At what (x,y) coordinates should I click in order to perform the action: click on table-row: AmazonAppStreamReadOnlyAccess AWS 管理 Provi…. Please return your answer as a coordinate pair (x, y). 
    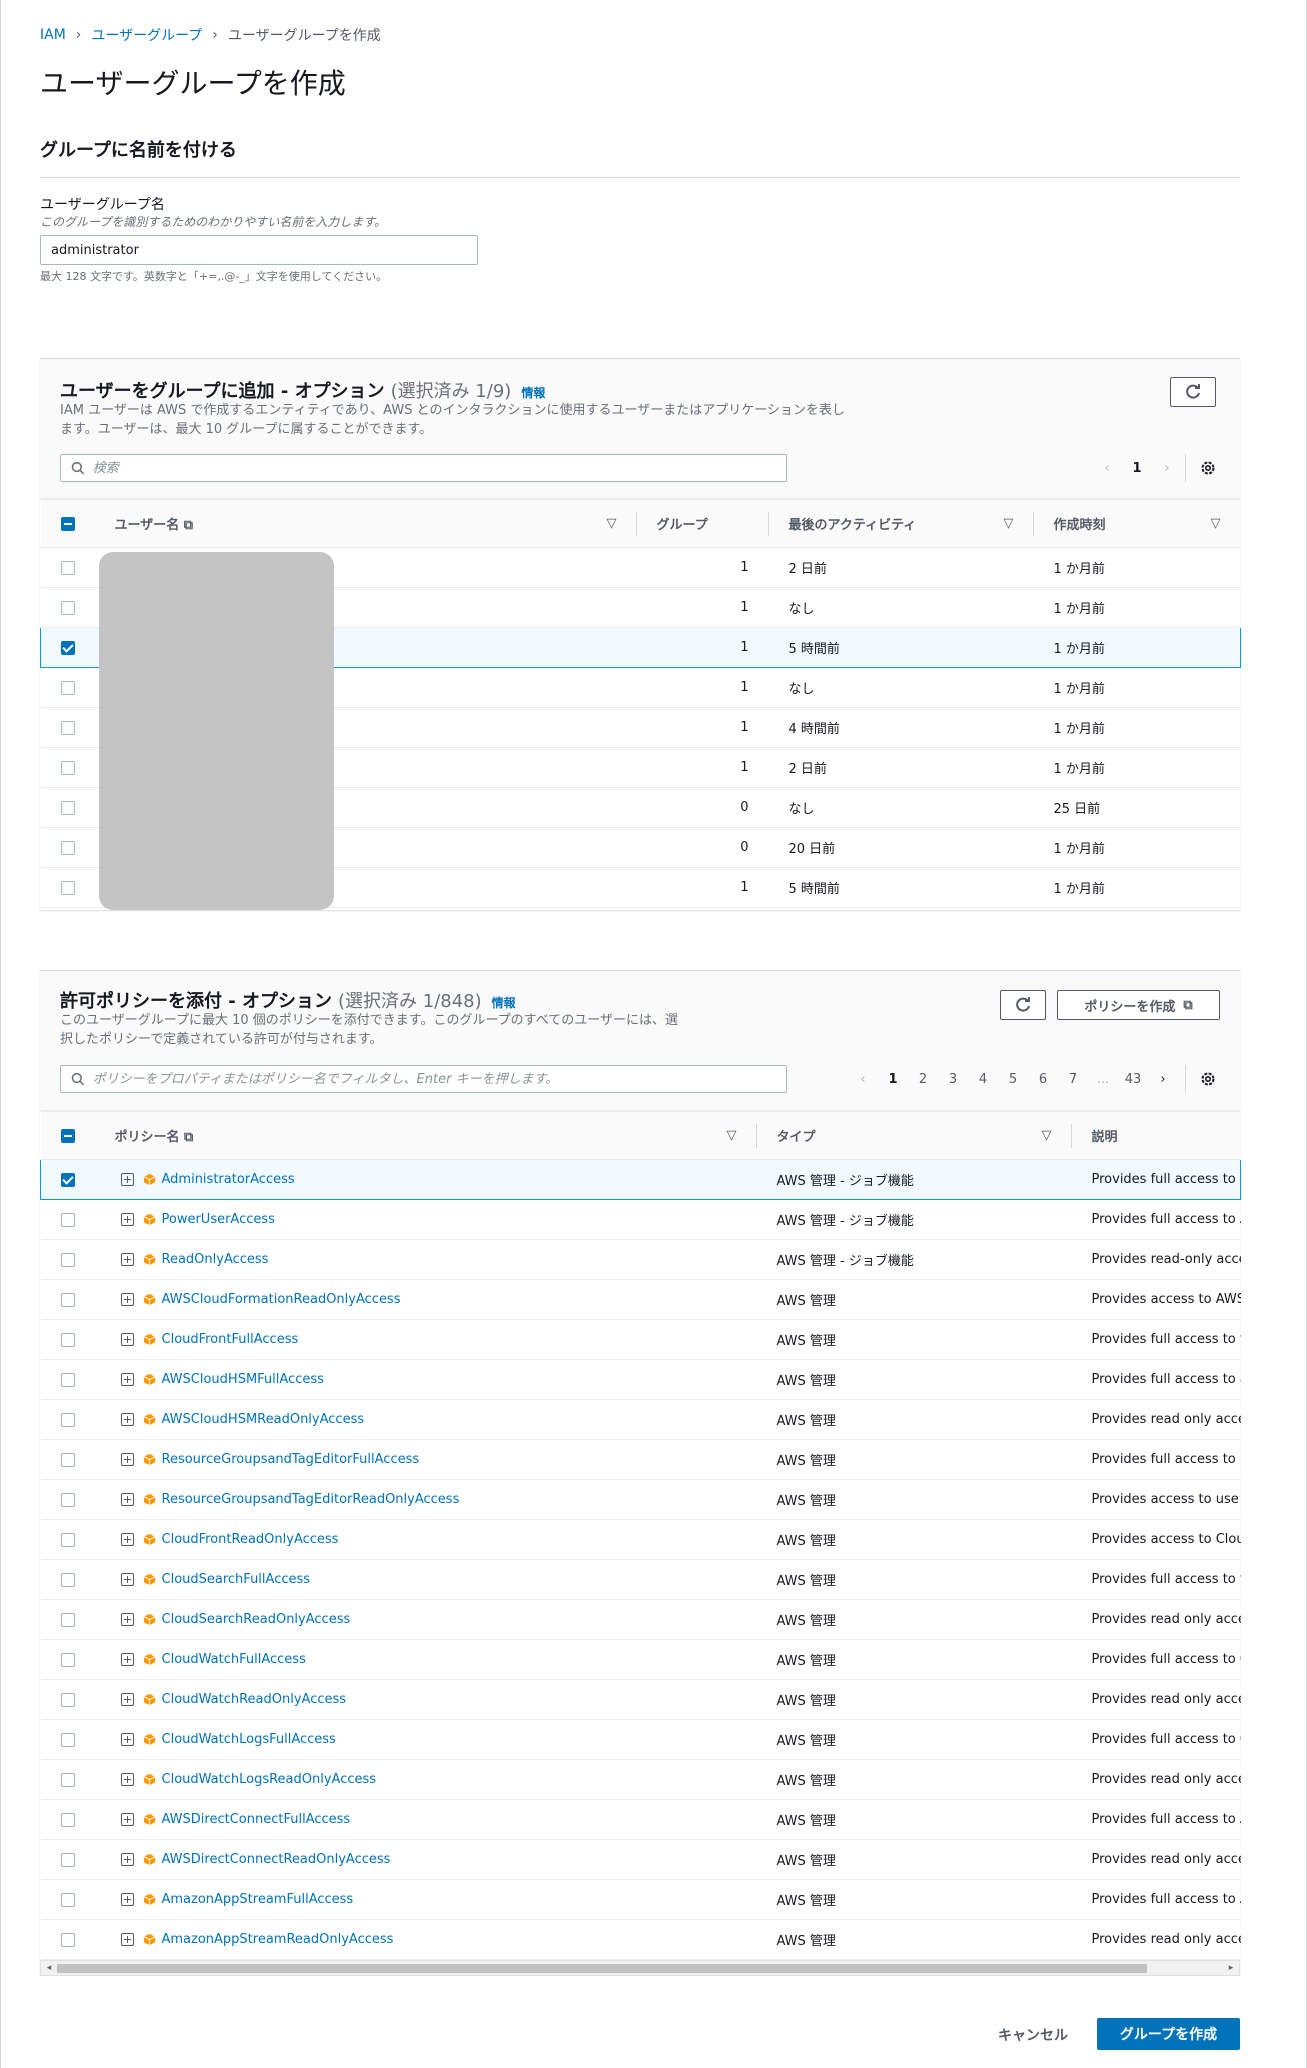
    Looking at the image, I should click on (640, 1939).